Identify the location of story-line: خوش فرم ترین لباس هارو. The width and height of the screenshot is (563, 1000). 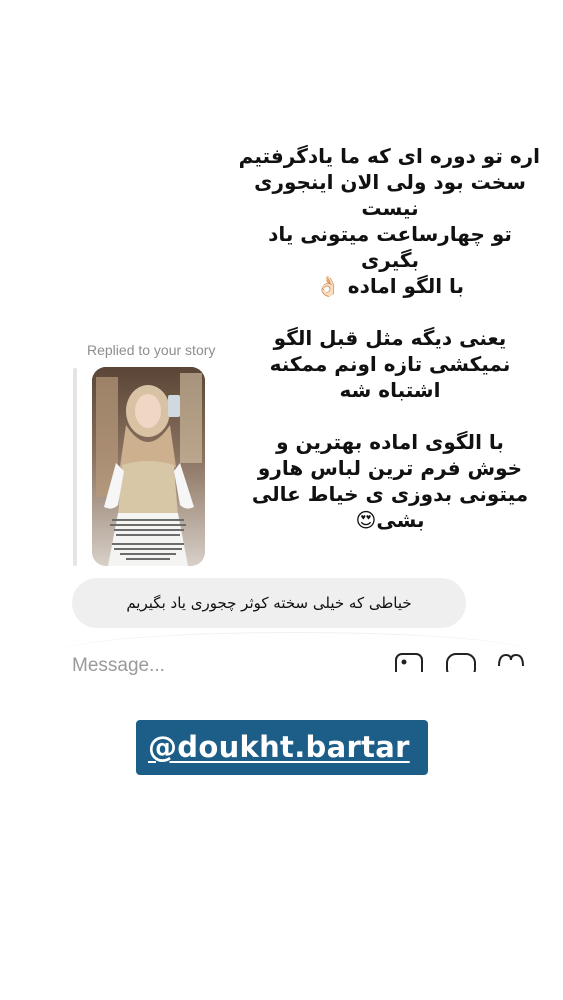
(390, 468).